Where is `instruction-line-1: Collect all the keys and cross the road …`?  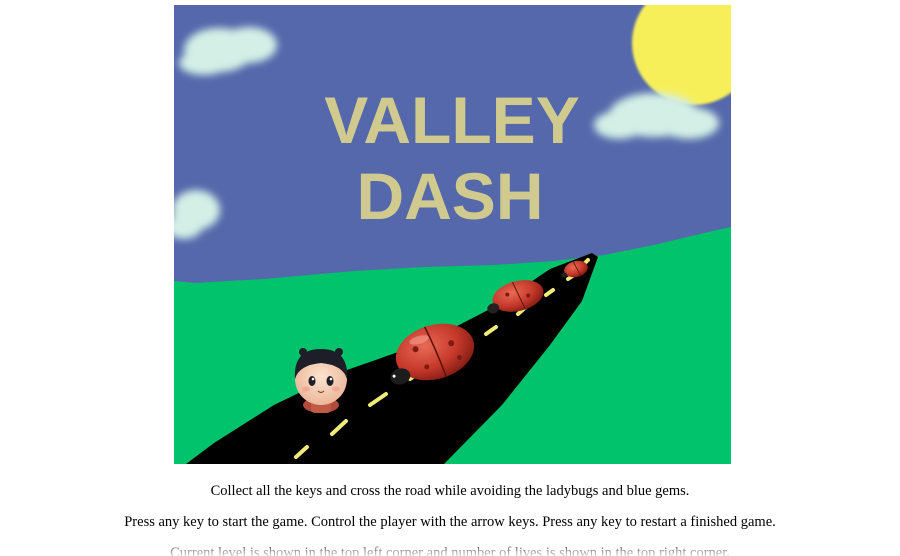 instruction-line-1: Collect all the keys and cross the road … is located at coordinates (450, 491).